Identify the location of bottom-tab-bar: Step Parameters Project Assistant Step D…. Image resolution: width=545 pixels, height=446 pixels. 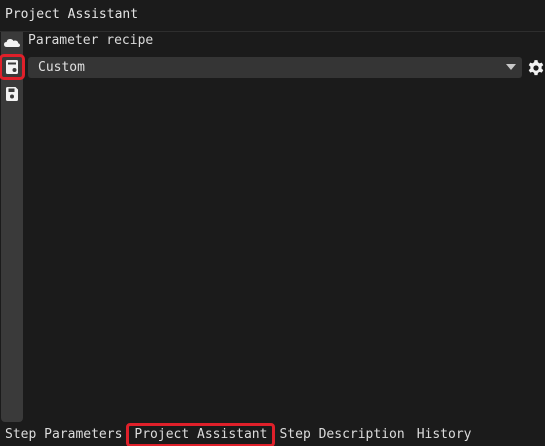
(272, 434).